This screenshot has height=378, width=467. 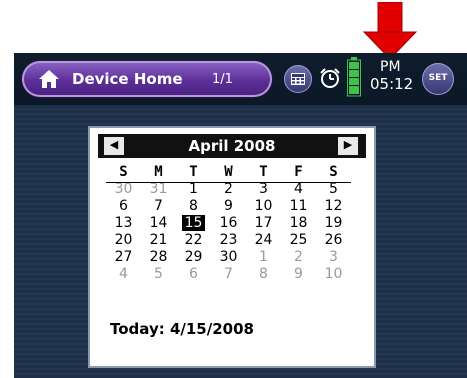 I want to click on calendar-day: 17, so click(x=263, y=223).